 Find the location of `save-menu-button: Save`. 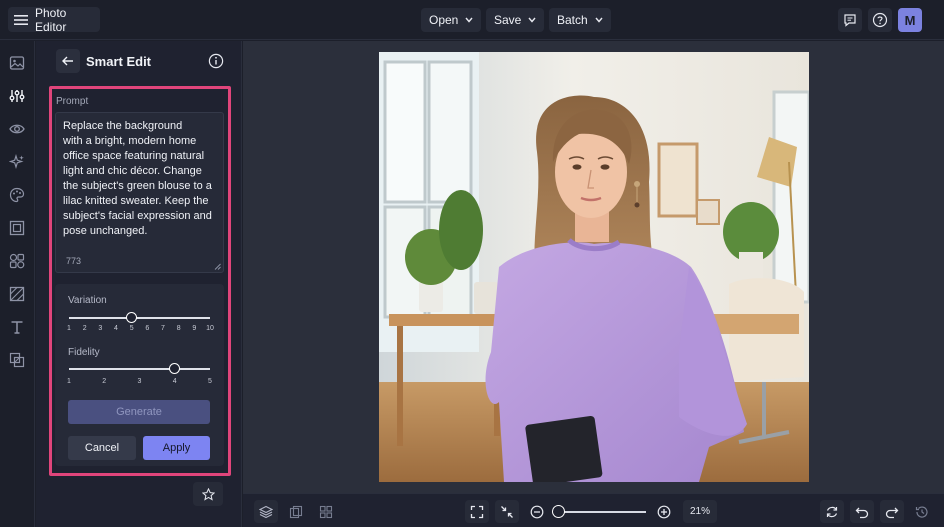

save-menu-button: Save is located at coordinates (515, 20).